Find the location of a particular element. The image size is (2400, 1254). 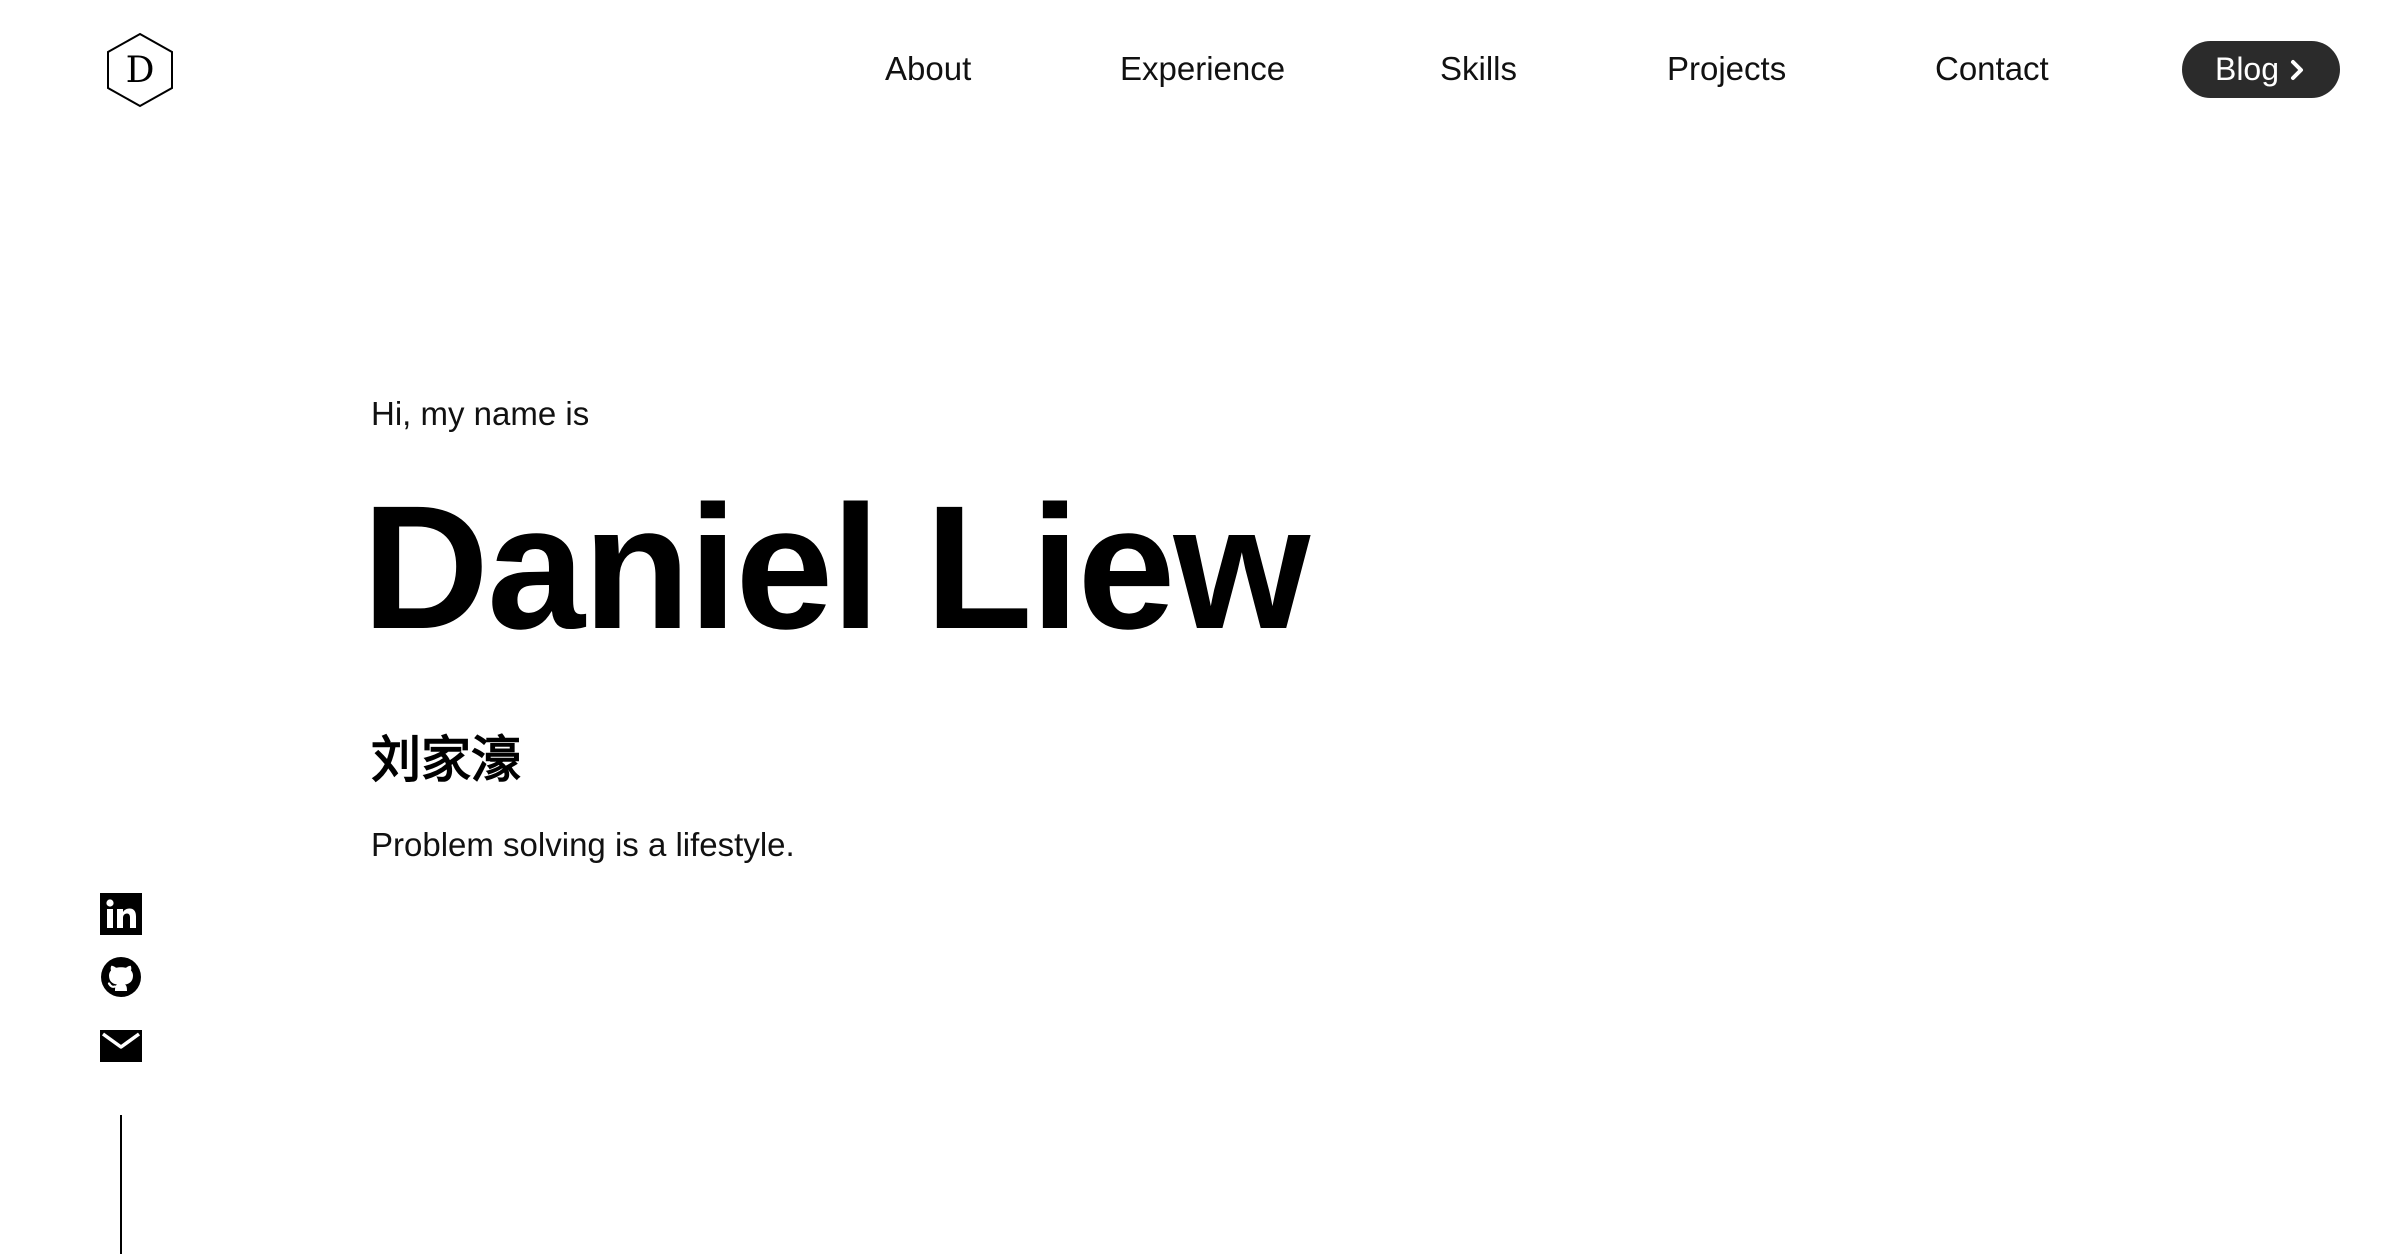

blog-button-label: Blog is located at coordinates (2247, 69).